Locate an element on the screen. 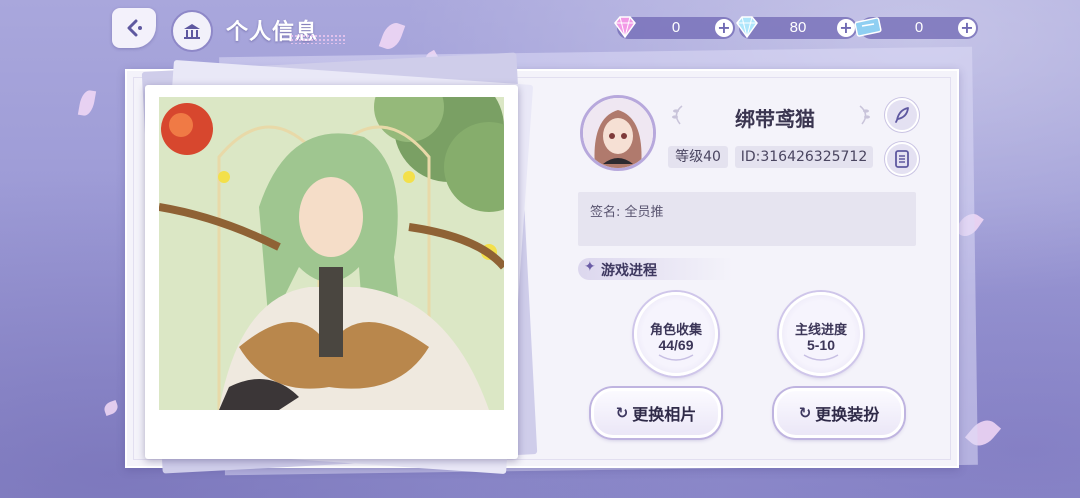 The height and width of the screenshot is (498, 1080). game-progress-label: 游戏进程 is located at coordinates (629, 271).